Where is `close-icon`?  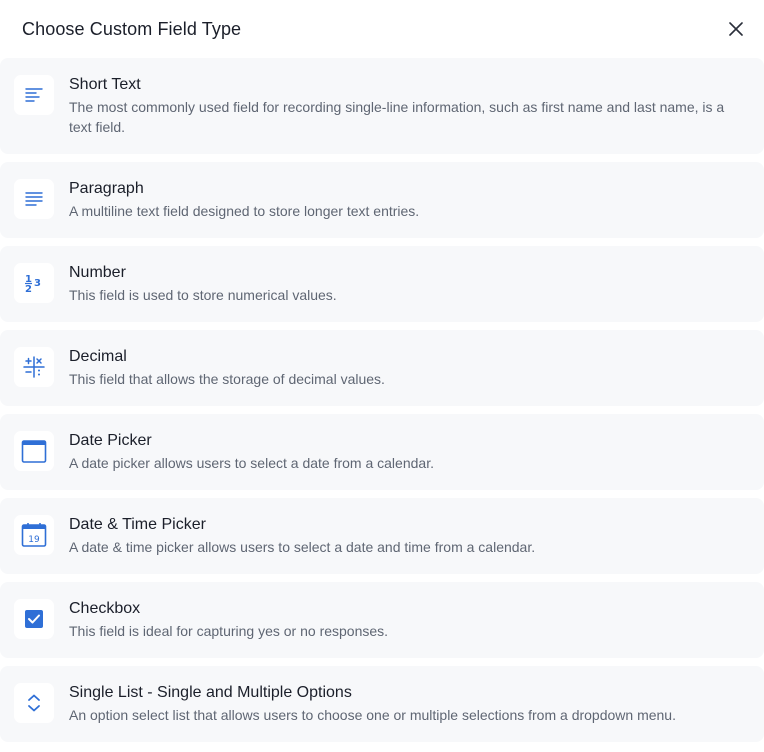
close-icon is located at coordinates (736, 29).